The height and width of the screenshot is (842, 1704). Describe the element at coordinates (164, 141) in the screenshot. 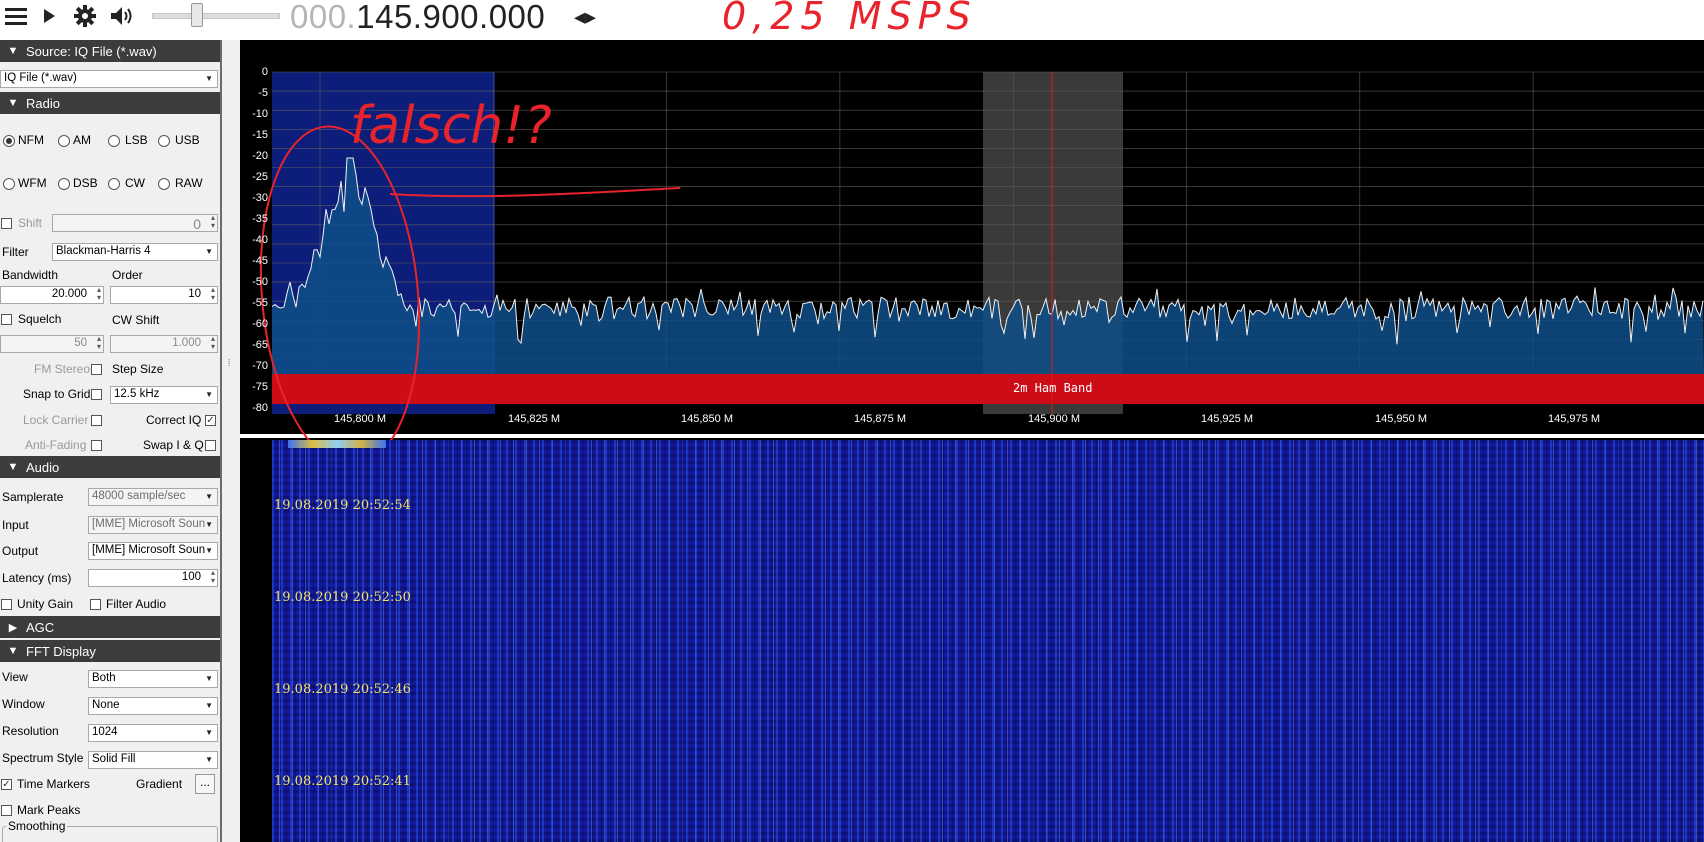

I see `mode-usb-radio` at that location.